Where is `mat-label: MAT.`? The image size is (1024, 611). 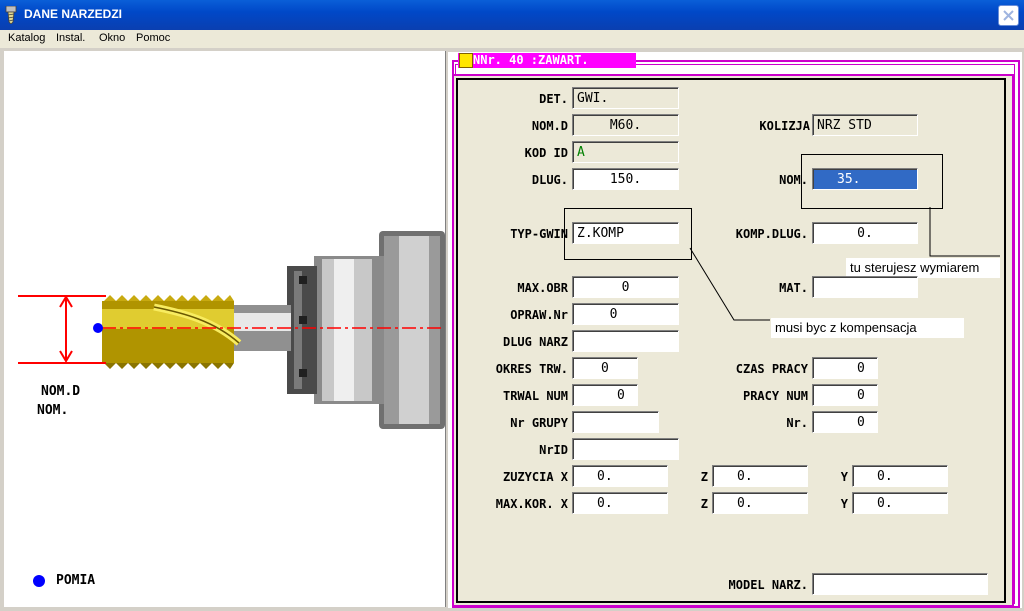
mat-label: MAT. is located at coordinates (793, 288).